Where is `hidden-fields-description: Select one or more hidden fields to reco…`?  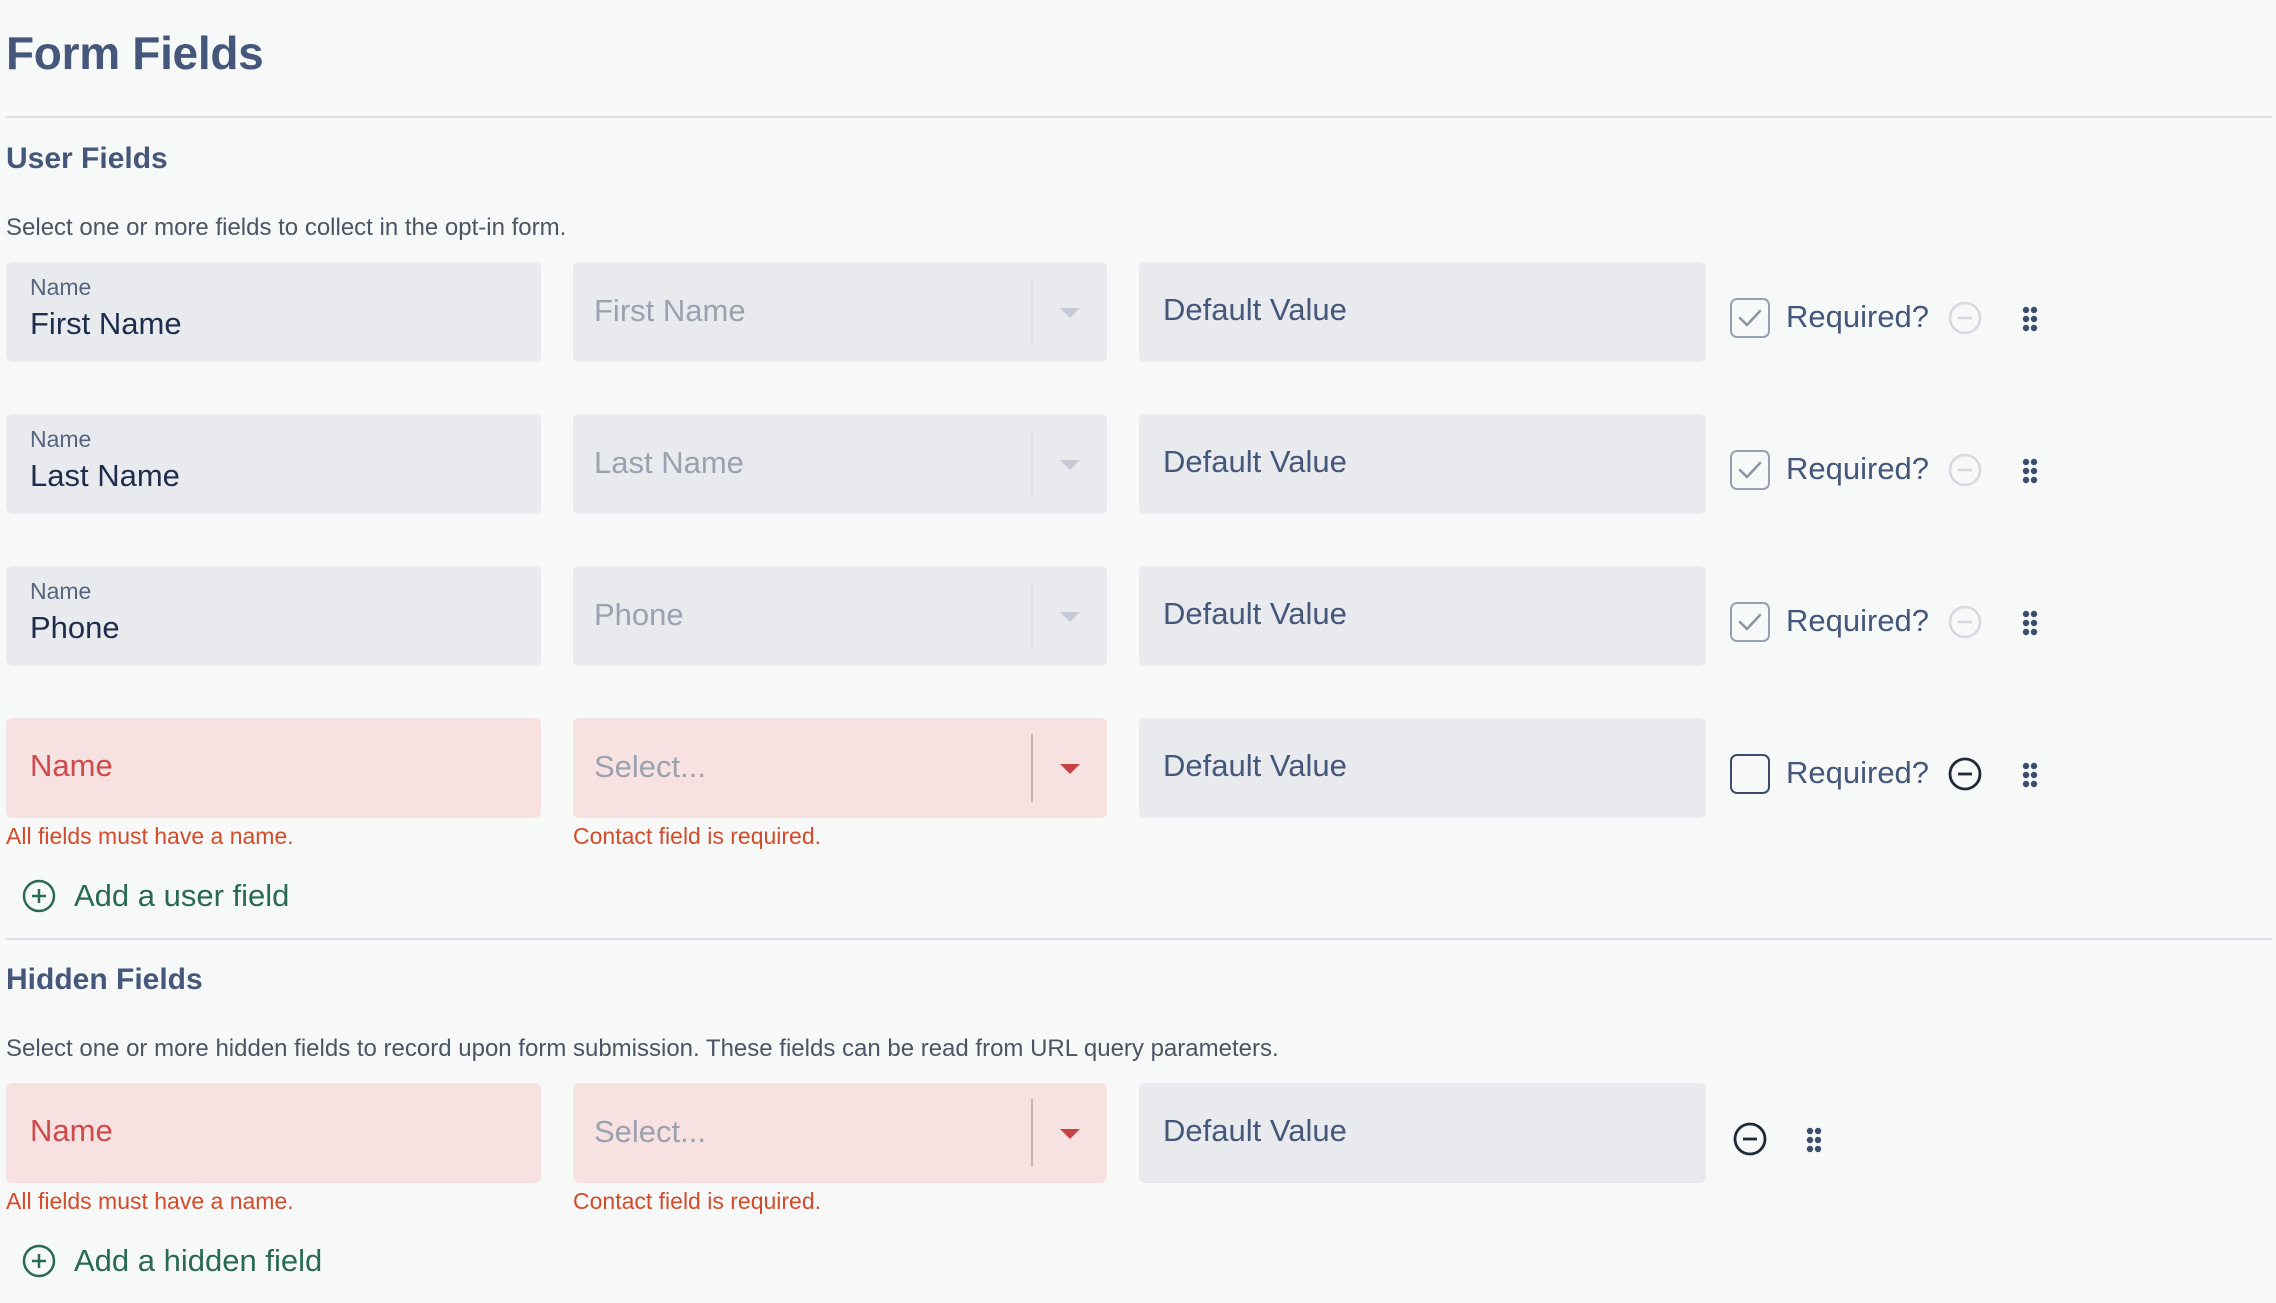 hidden-fields-description: Select one or more hidden fields to reco… is located at coordinates (642, 1048).